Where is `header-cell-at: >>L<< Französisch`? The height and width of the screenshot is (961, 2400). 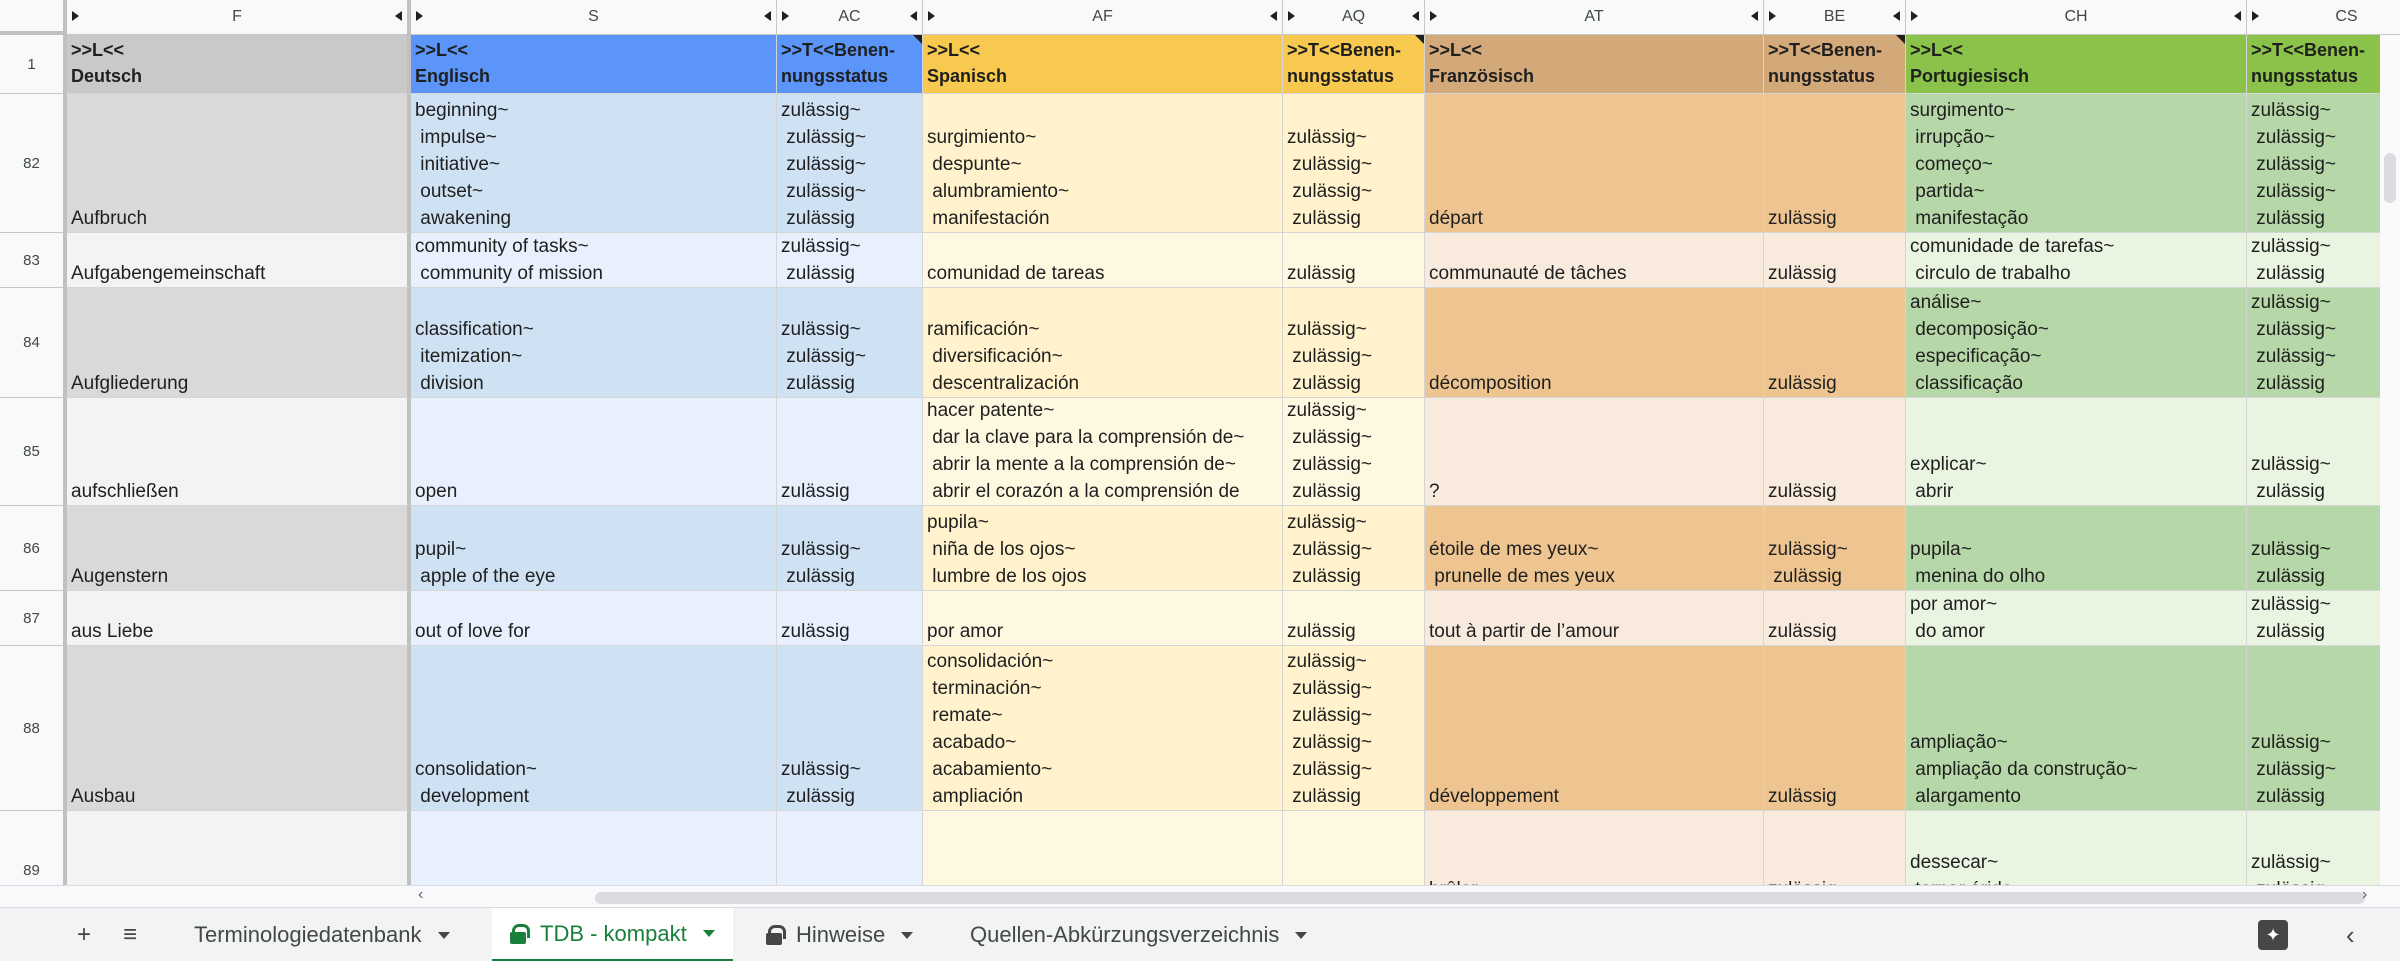 header-cell-at: >>L<< Französisch is located at coordinates (1594, 64).